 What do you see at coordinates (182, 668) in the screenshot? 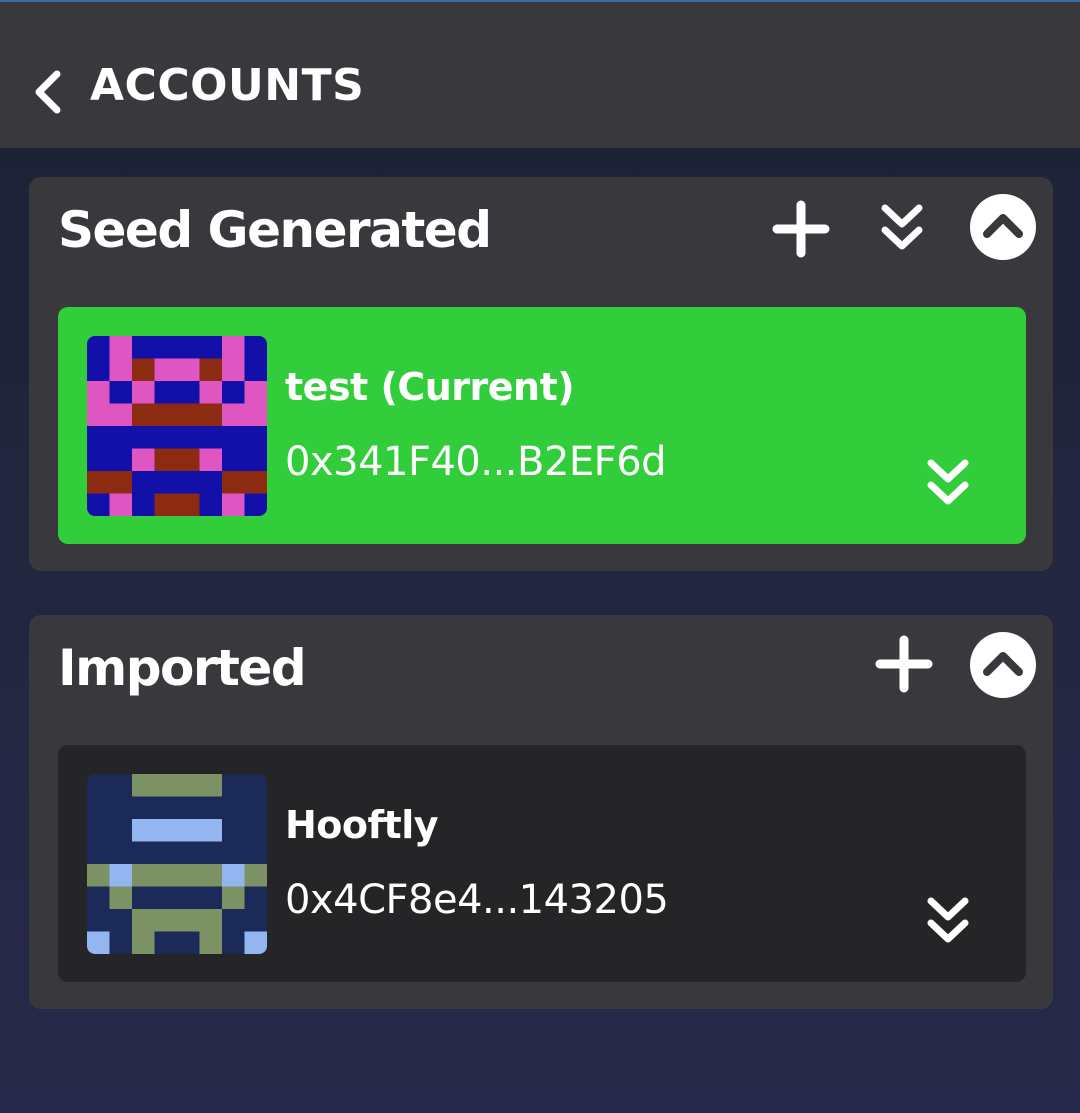
I see `group-title: Imported` at bounding box center [182, 668].